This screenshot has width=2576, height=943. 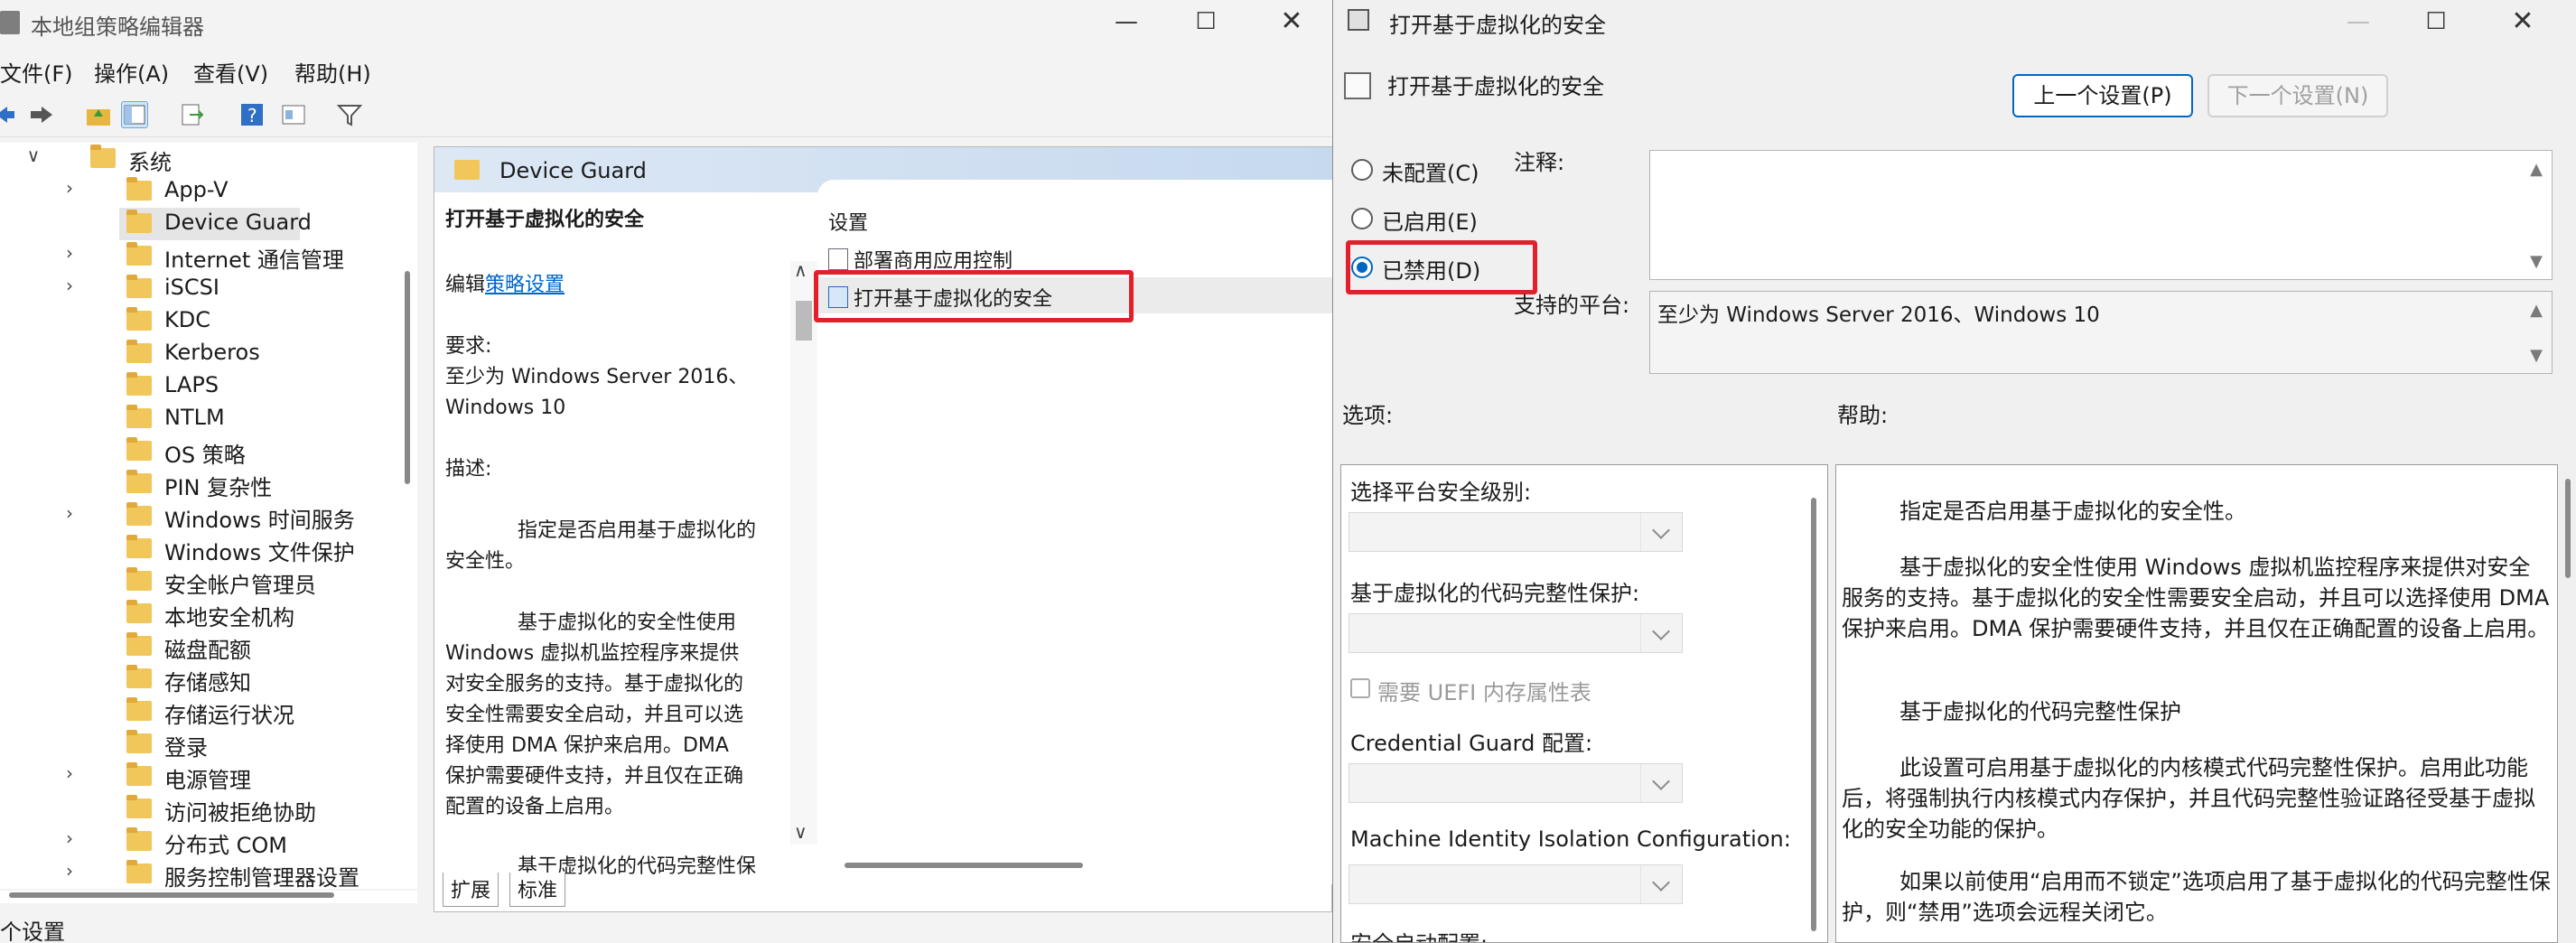 I want to click on tree-scrollbar, so click(x=408, y=377).